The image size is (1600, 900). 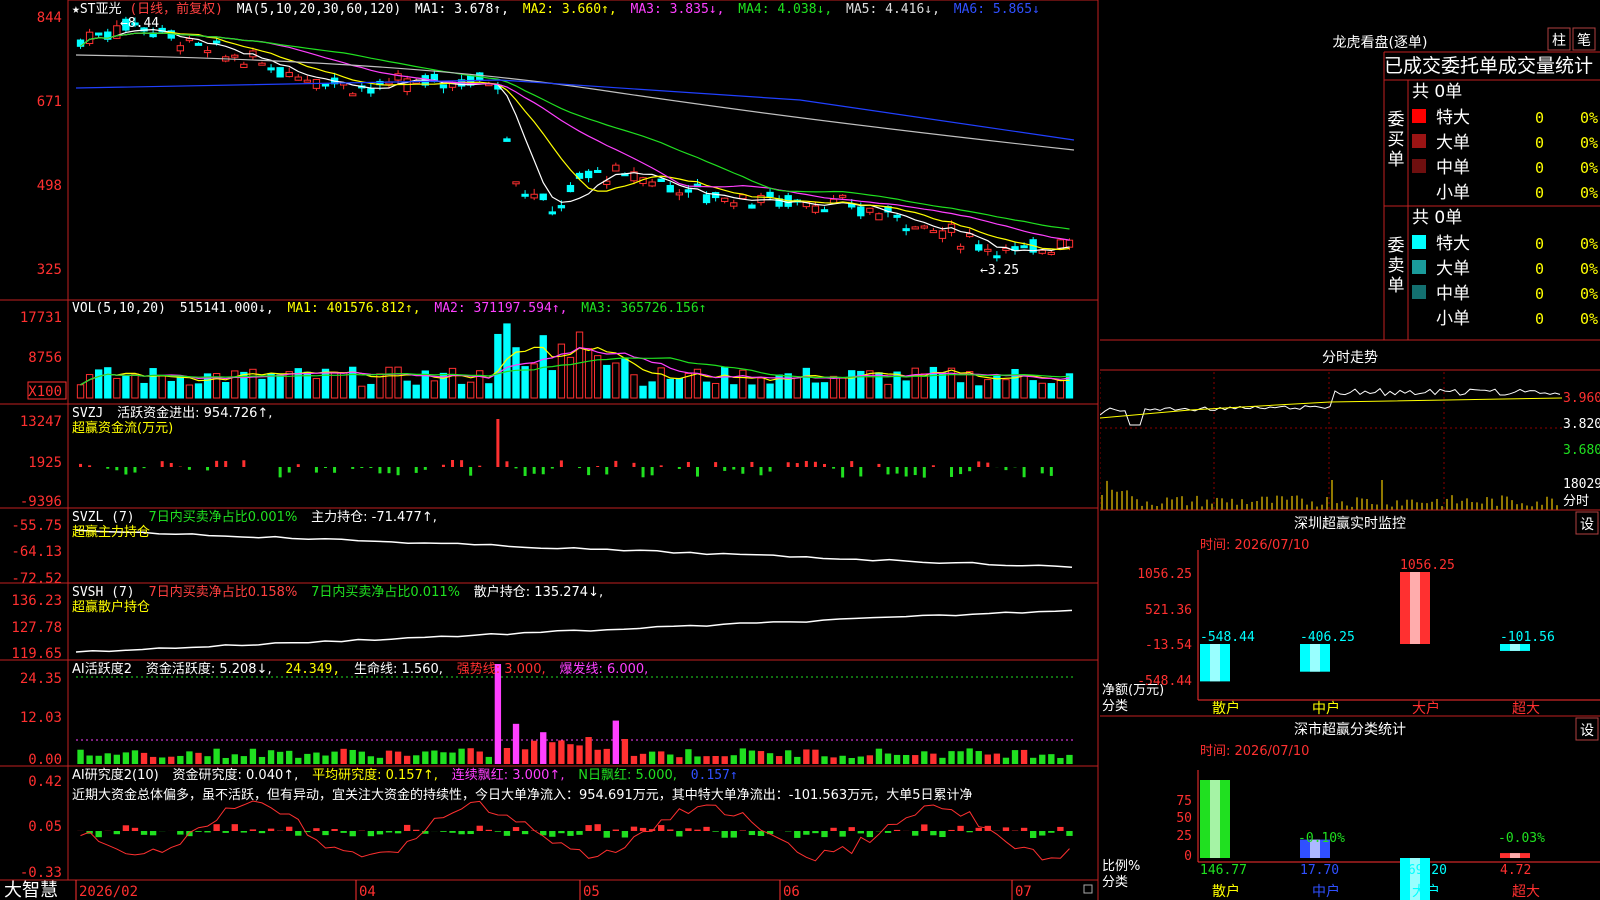 I want to click on class-bar-highlight, so click(x=1415, y=608).